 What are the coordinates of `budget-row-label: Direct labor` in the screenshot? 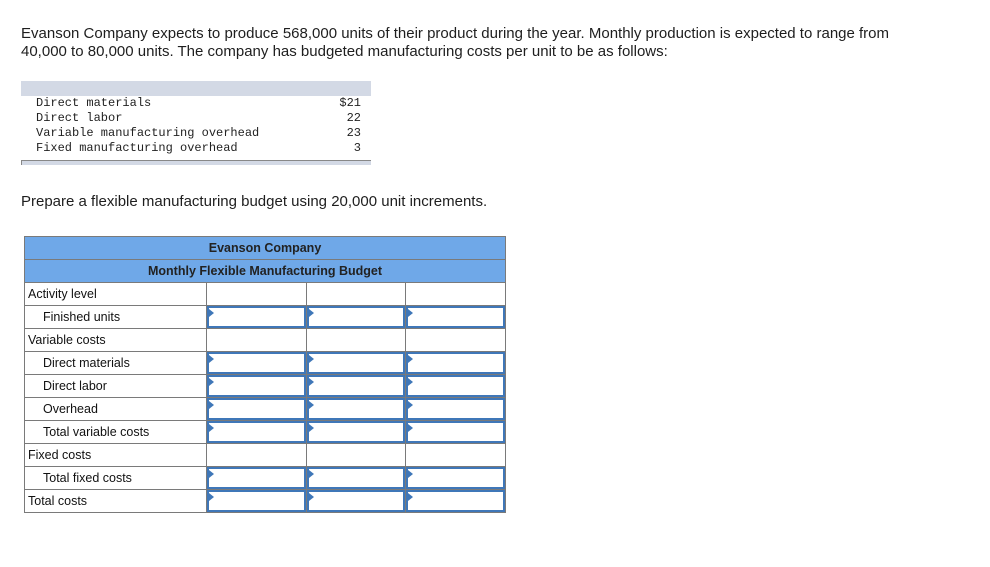 It's located at (115, 386).